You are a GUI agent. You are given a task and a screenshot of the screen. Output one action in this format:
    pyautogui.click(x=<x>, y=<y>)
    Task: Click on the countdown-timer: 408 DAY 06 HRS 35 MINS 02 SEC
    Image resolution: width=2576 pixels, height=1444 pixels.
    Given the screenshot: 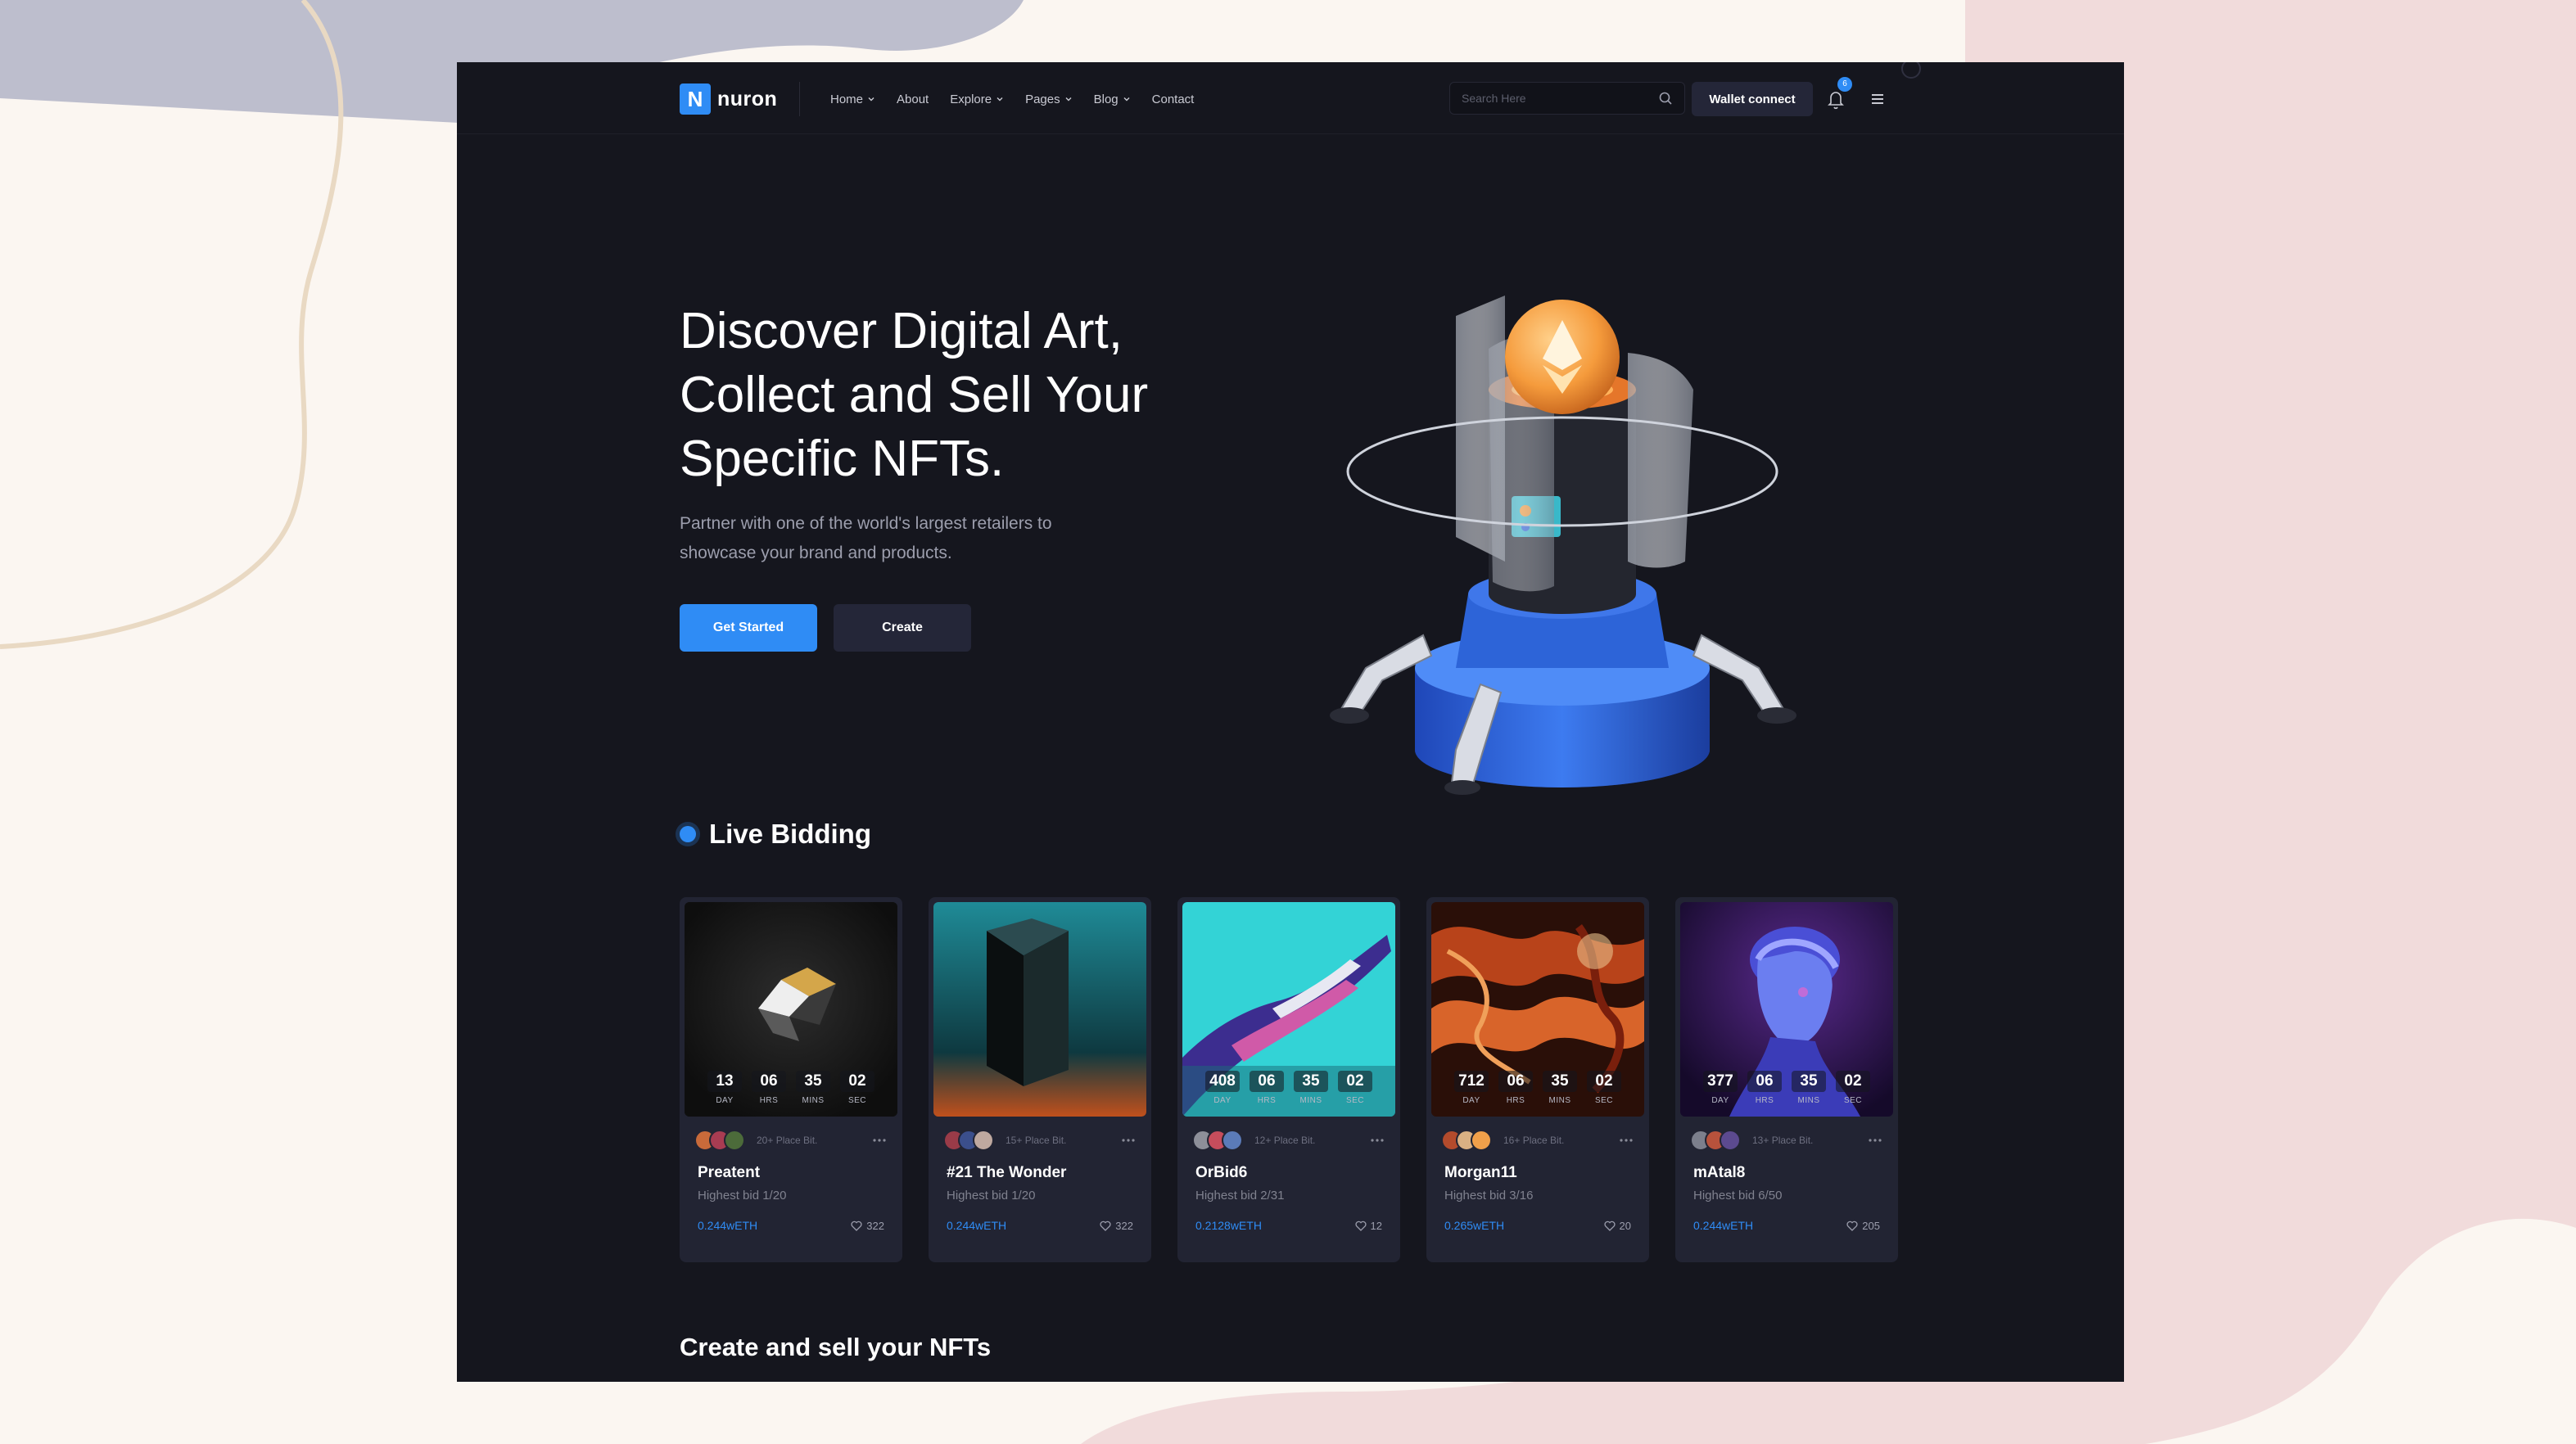 What is the action you would take?
    pyautogui.click(x=1288, y=1088)
    